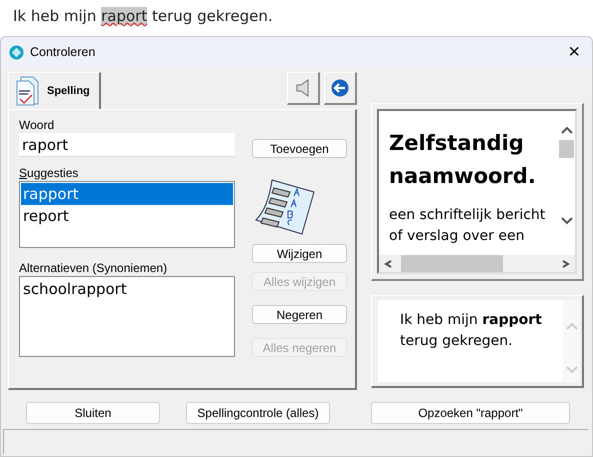 The width and height of the screenshot is (593, 457). I want to click on dialog-button: Opzoeken "rapport", so click(470, 413).